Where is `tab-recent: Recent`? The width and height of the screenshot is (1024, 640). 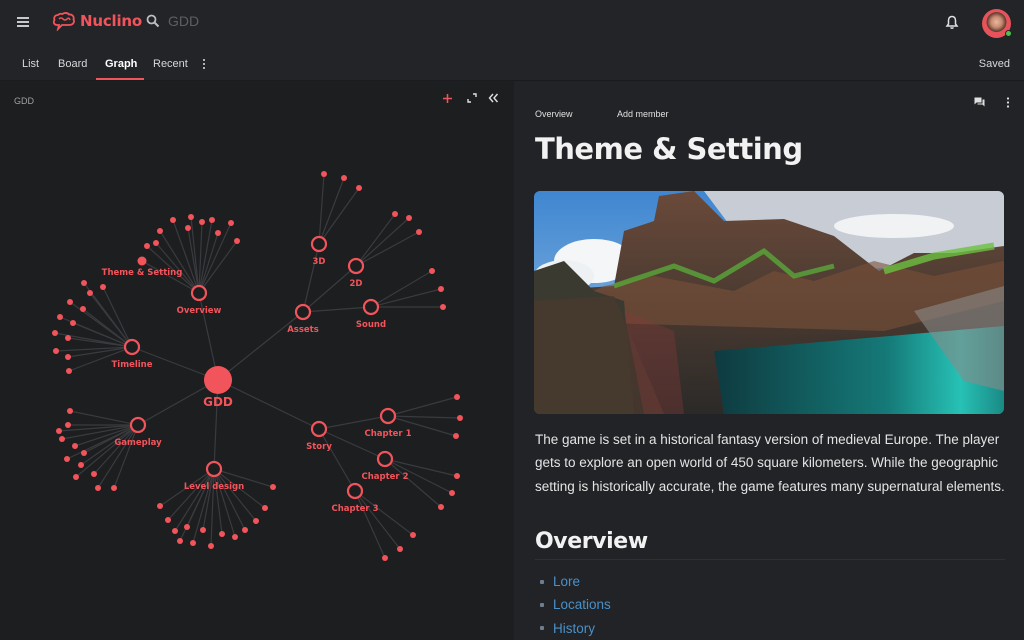 tab-recent: Recent is located at coordinates (170, 64).